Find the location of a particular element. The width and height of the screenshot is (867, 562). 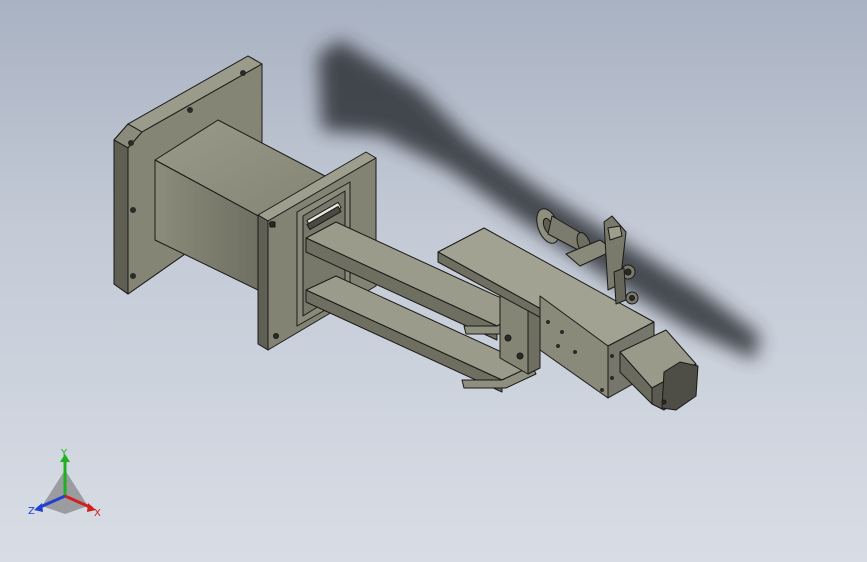

z-axis-label: Z is located at coordinates (31, 511).